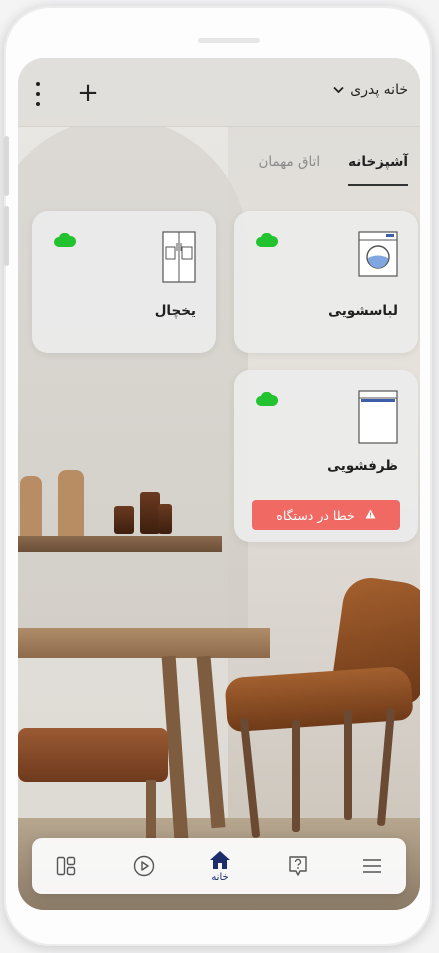 Image resolution: width=439 pixels, height=953 pixels. Describe the element at coordinates (315, 515) in the screenshot. I see `error-text: خطا در دستگاه` at that location.